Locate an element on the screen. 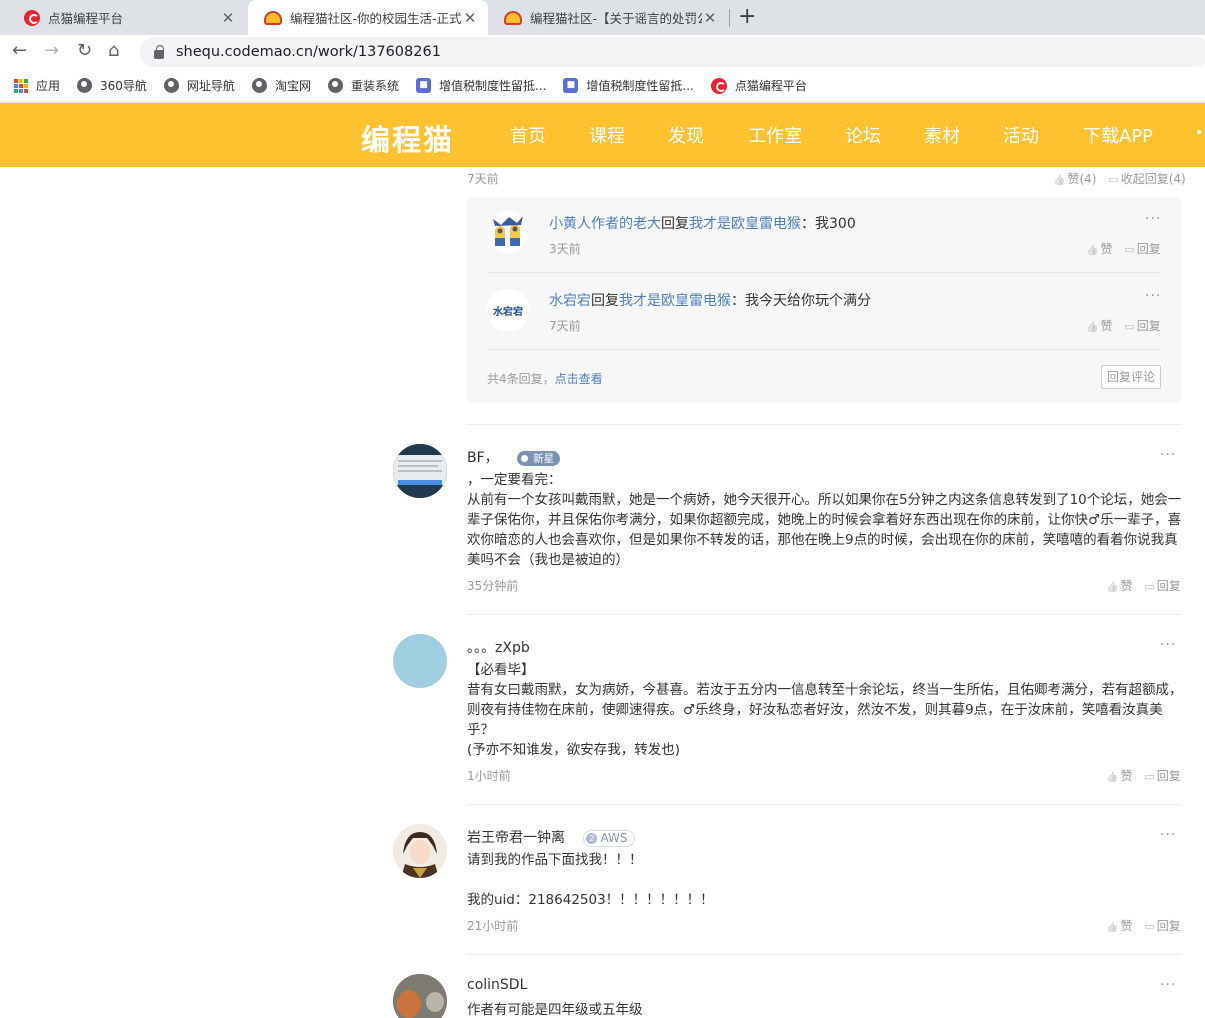 Image resolution: width=1205 pixels, height=1018 pixels. nav-materials: 素材 is located at coordinates (942, 135).